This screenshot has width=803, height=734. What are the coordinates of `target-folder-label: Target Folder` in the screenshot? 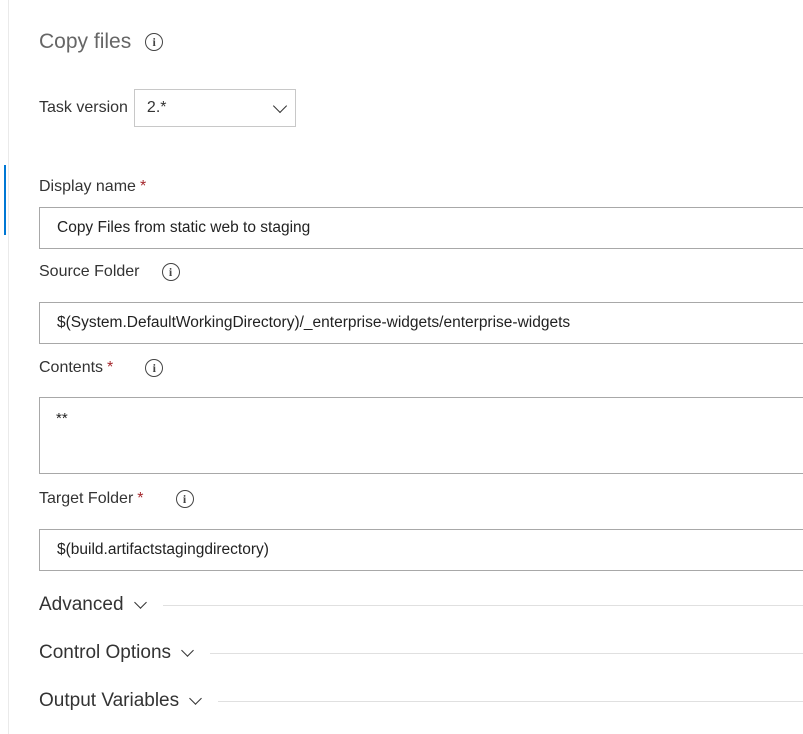 It's located at (86, 498).